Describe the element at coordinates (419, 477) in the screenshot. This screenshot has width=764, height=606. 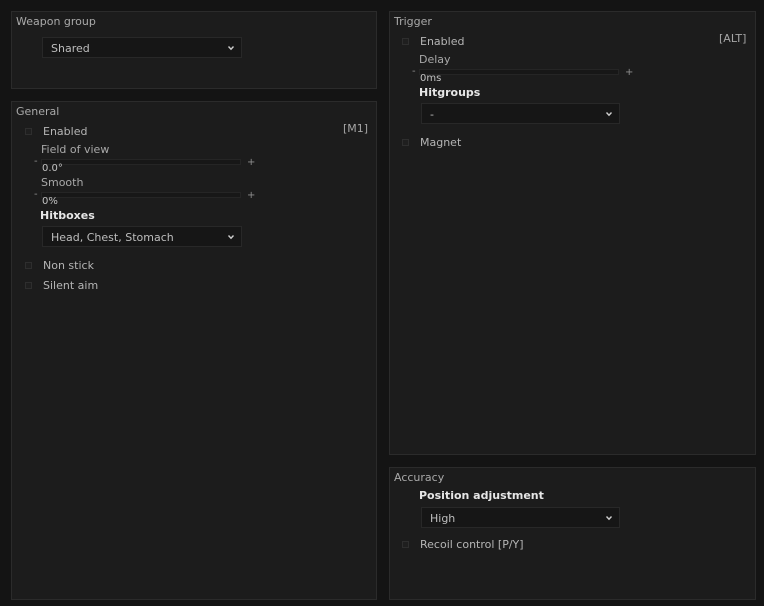
I see `accuracy-title: Accuracy` at that location.